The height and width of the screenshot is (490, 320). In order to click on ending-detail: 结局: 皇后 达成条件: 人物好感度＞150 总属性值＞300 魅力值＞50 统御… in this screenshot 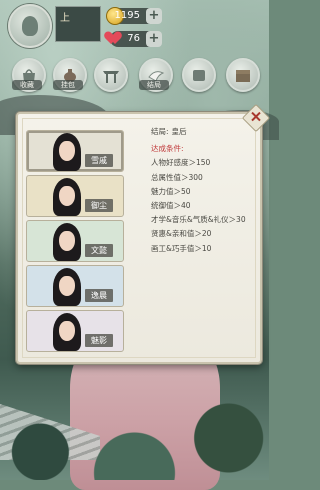, I will do `click(203, 190)`.